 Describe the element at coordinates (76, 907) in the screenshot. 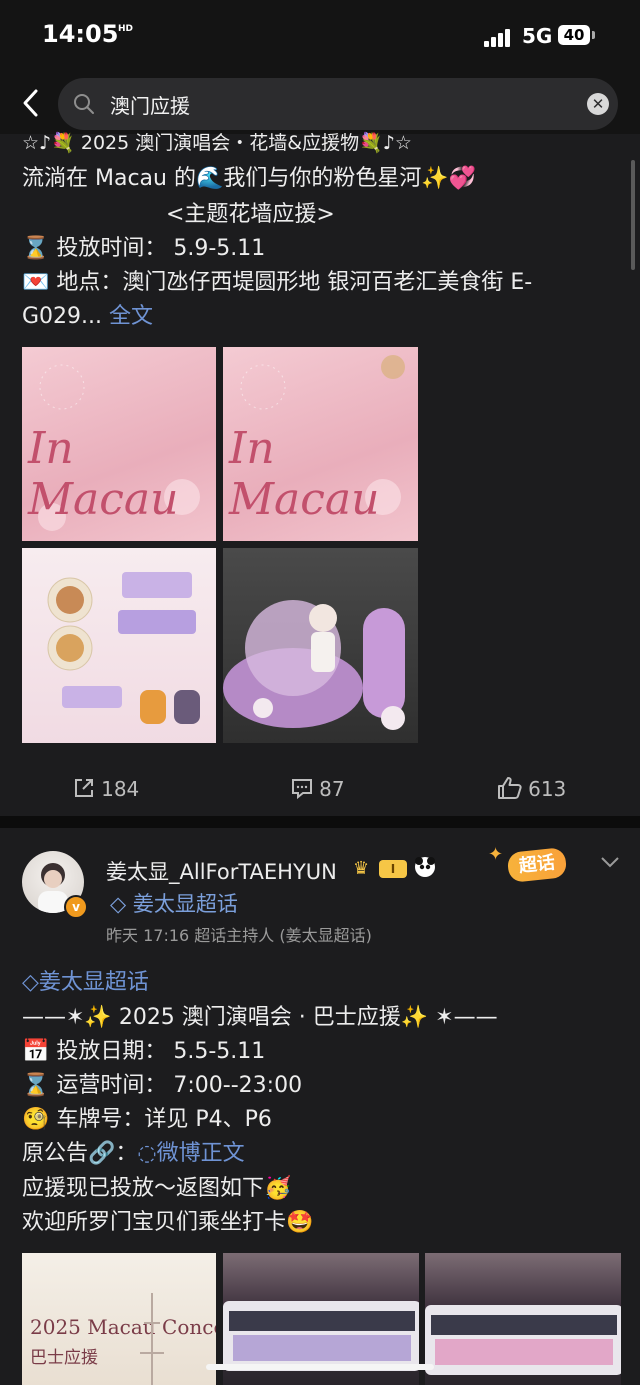

I see `verified-badge-icon: v` at that location.